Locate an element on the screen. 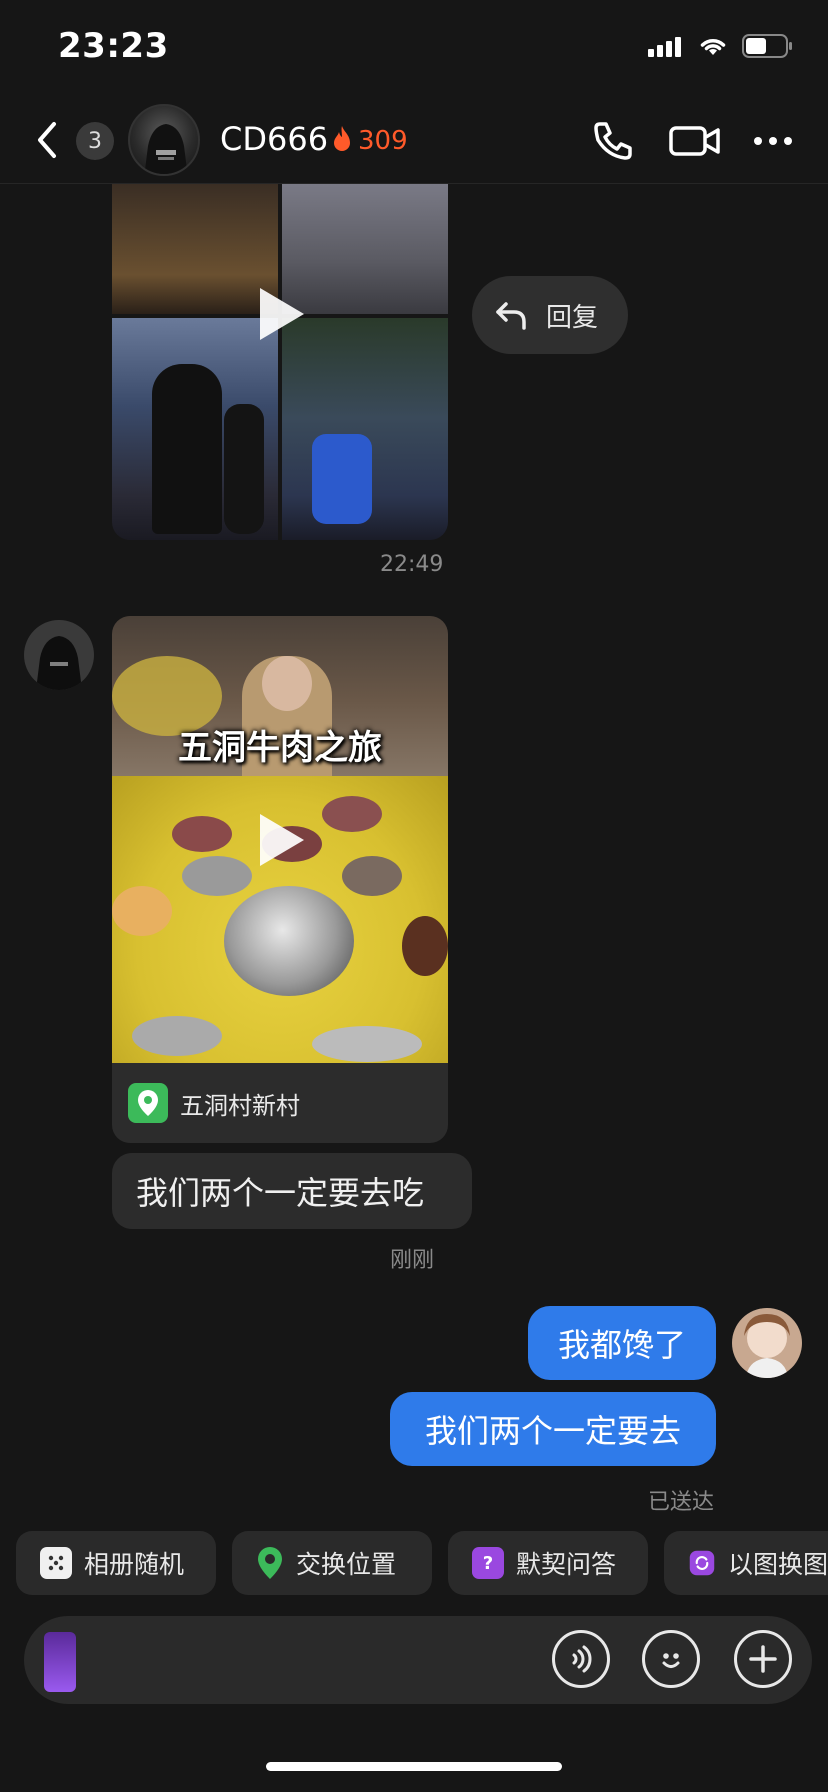  streak-count: 309 is located at coordinates (383, 141).